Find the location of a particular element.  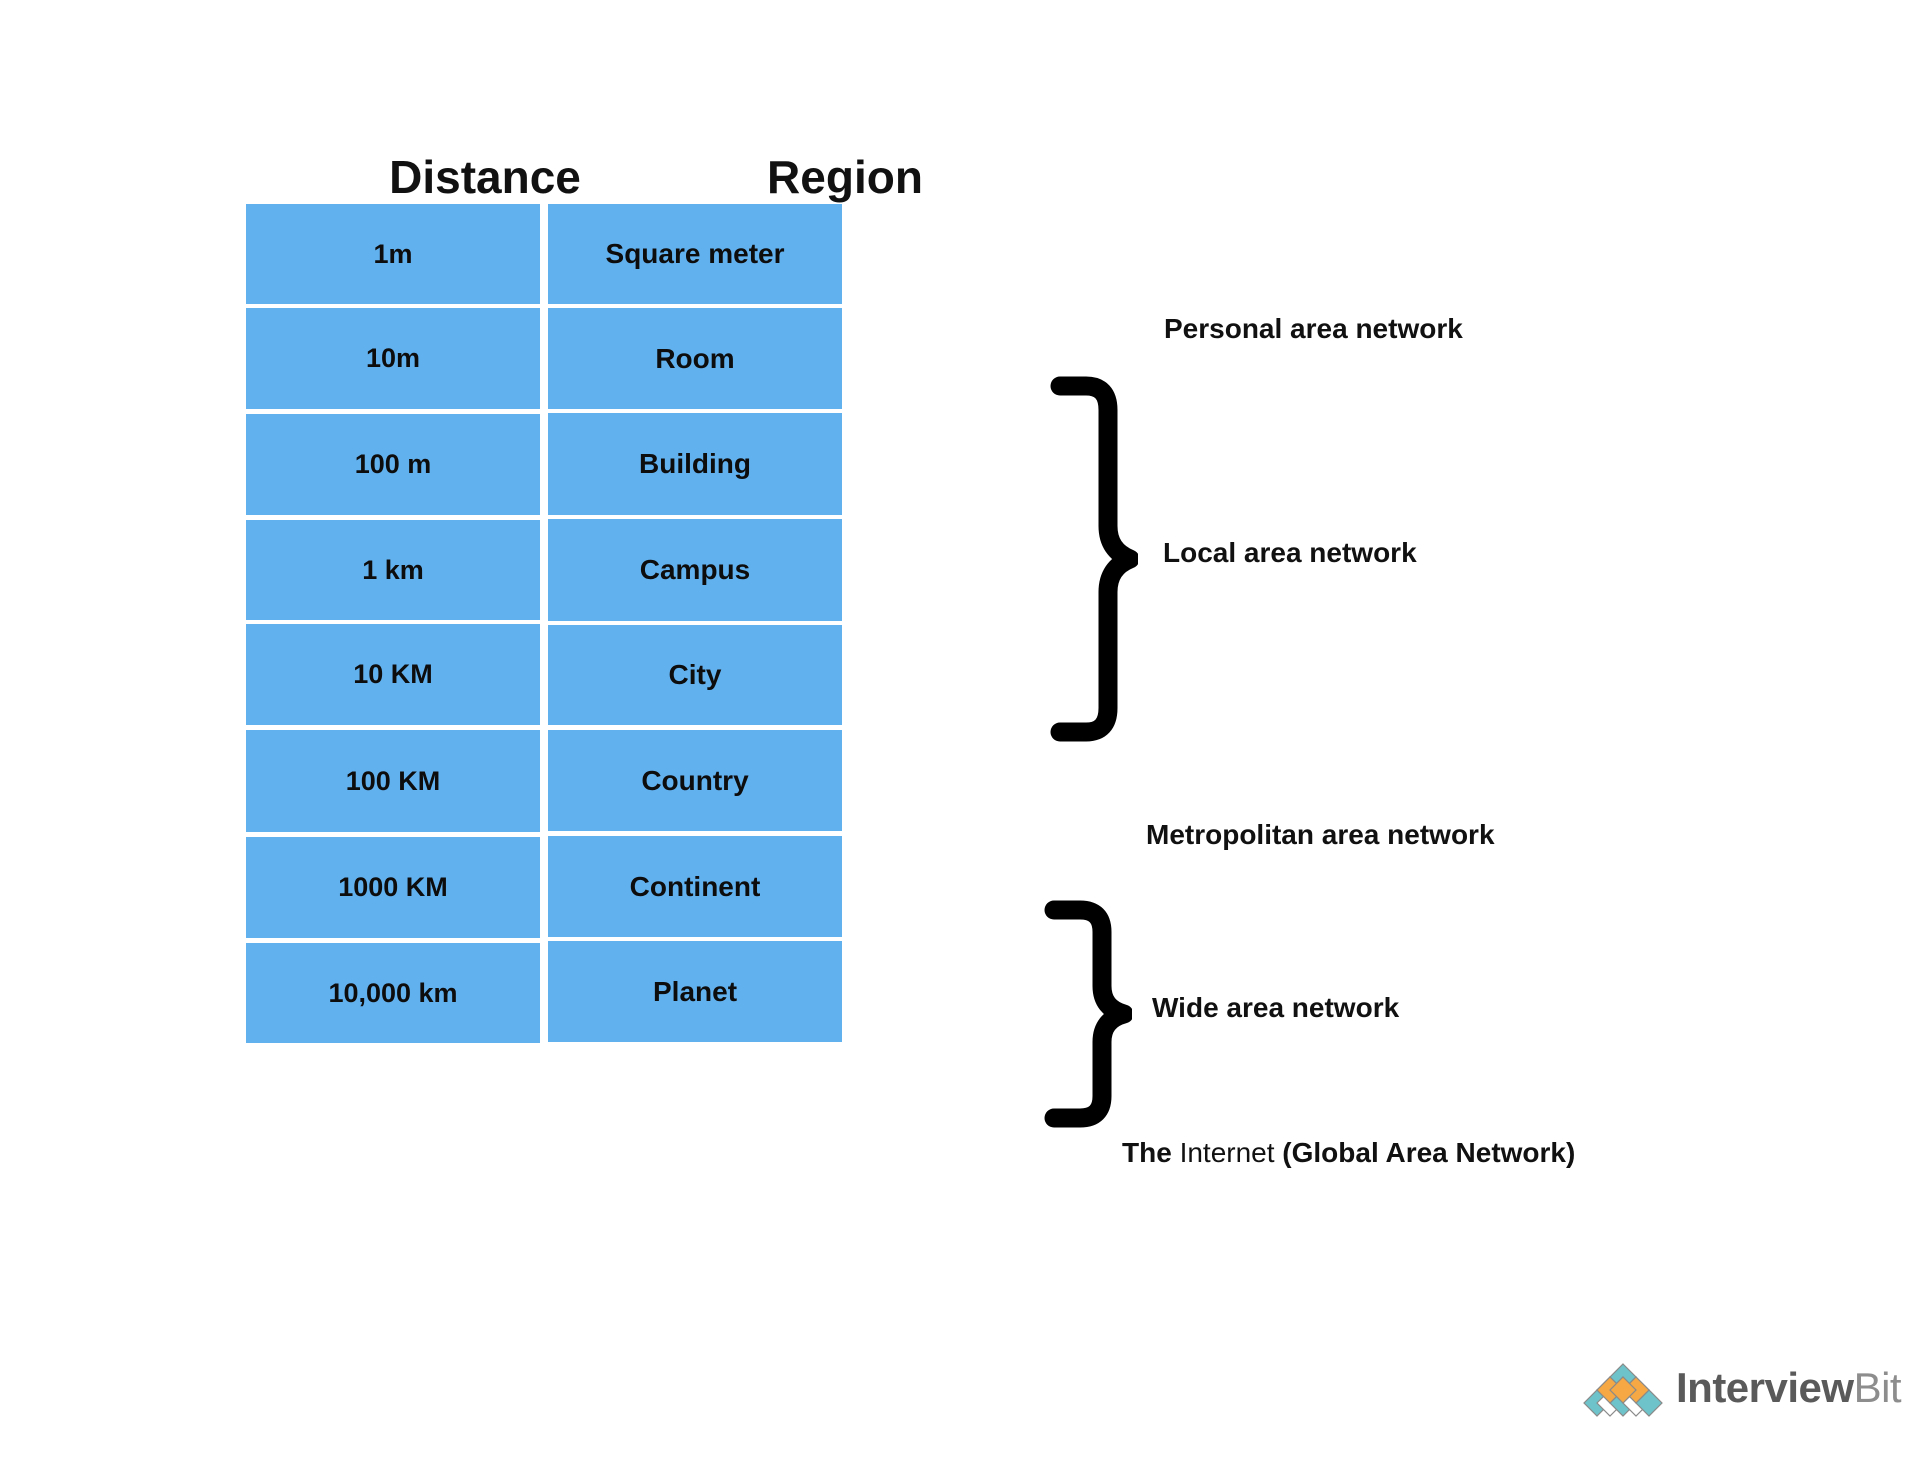

interviewbit-logo: InterviewBit is located at coordinates (1741, 1393).